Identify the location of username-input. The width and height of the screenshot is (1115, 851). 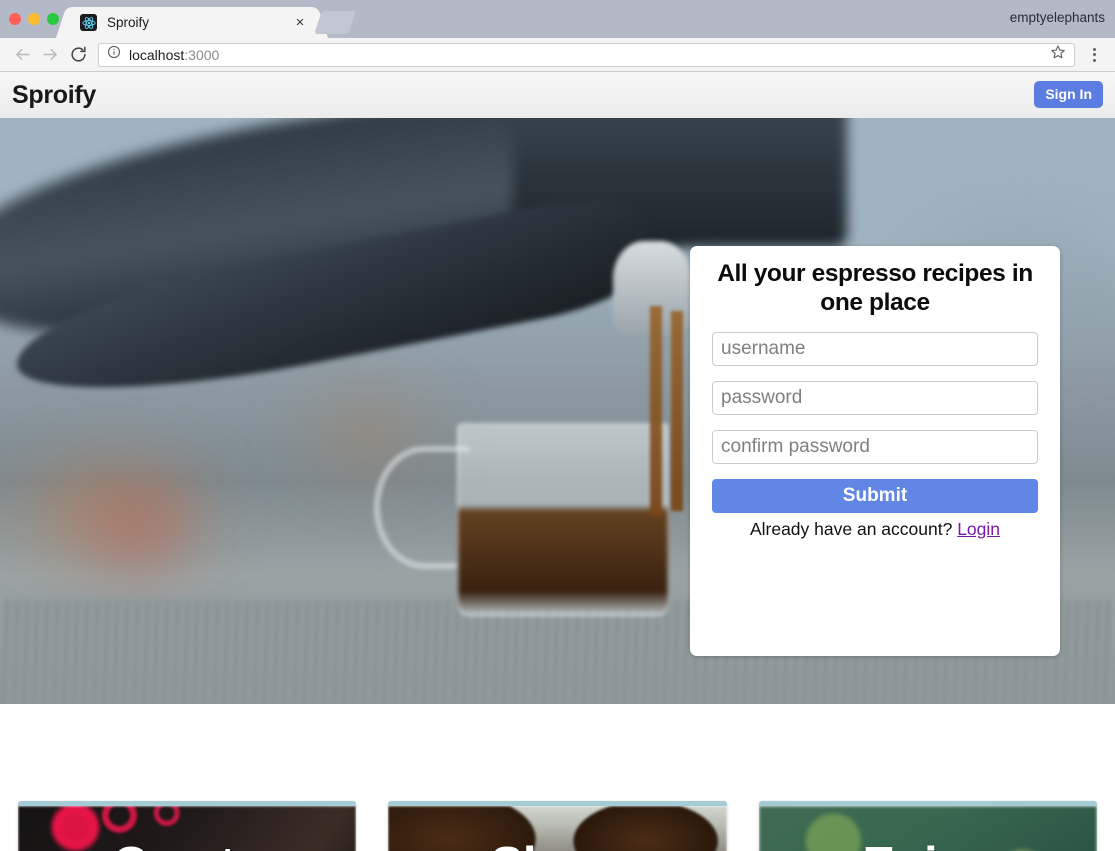
(875, 348).